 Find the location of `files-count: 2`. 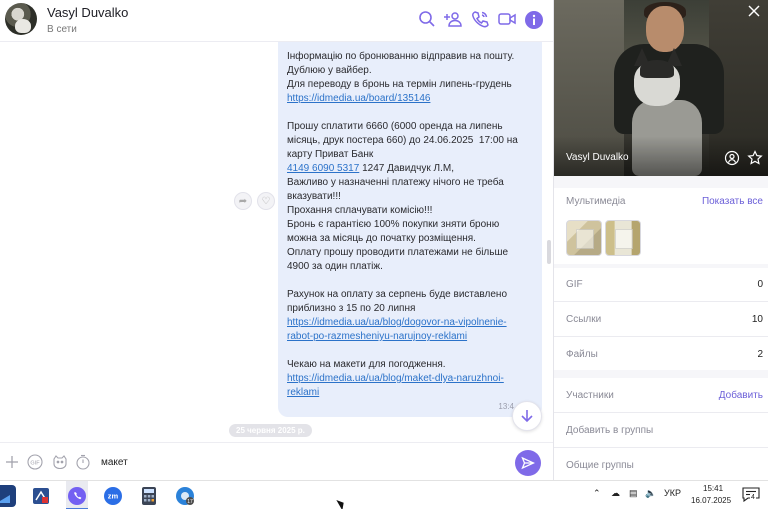

files-count: 2 is located at coordinates (760, 354).